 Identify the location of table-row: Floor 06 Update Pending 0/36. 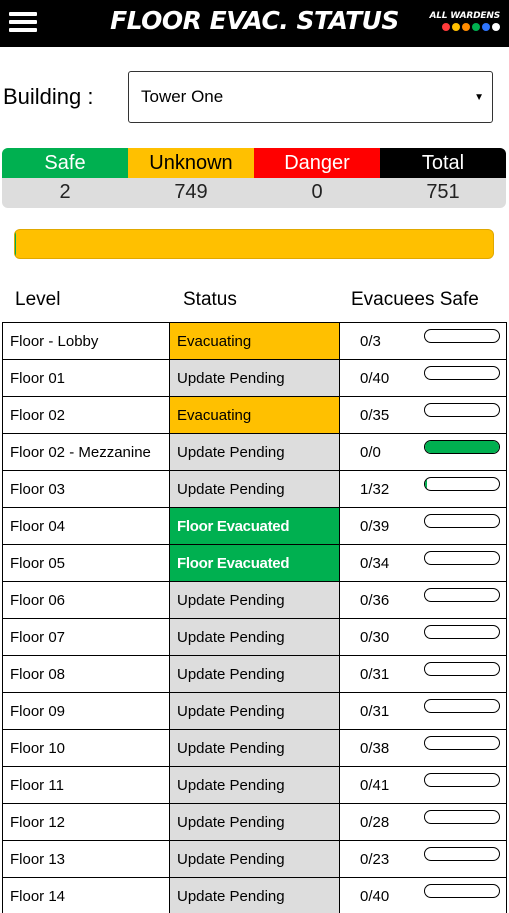
(254, 600).